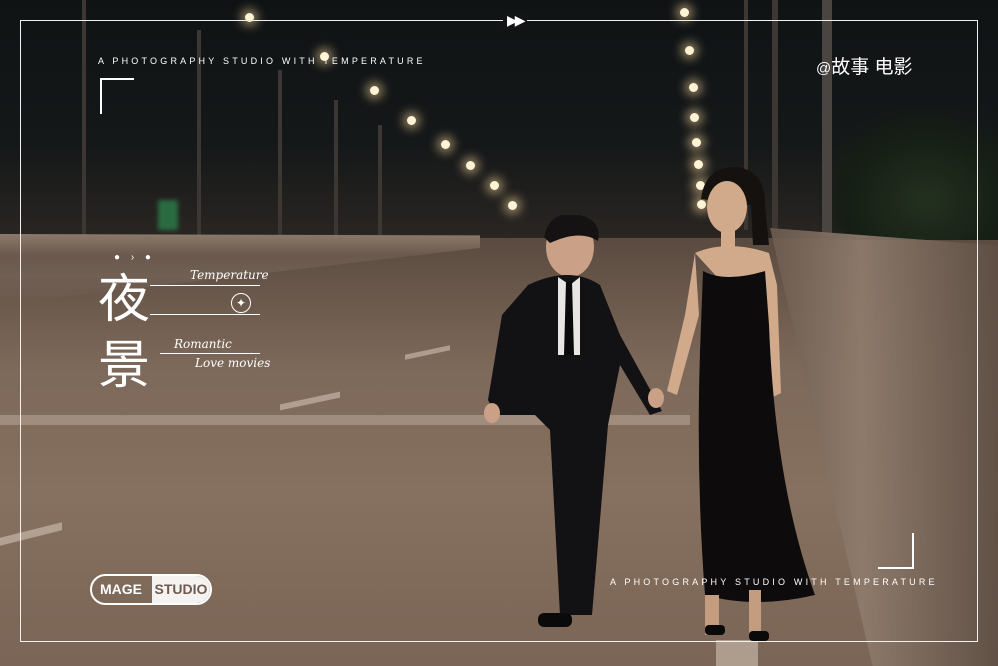  What do you see at coordinates (774, 582) in the screenshot?
I see `bottom-tagline: A PHOTOGRAPHY STUDIO WITH TEMPERATURE` at bounding box center [774, 582].